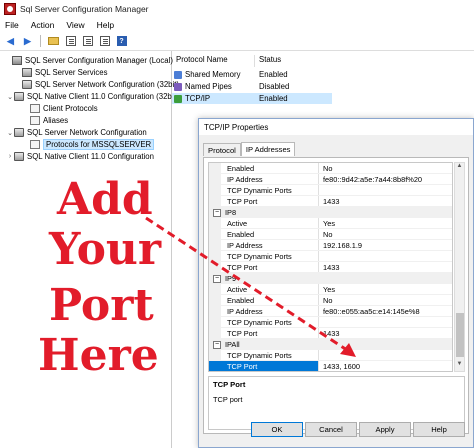 The image size is (474, 448). What do you see at coordinates (330, 278) in the screenshot?
I see `grid-category-ip9: − IP9` at bounding box center [330, 278].